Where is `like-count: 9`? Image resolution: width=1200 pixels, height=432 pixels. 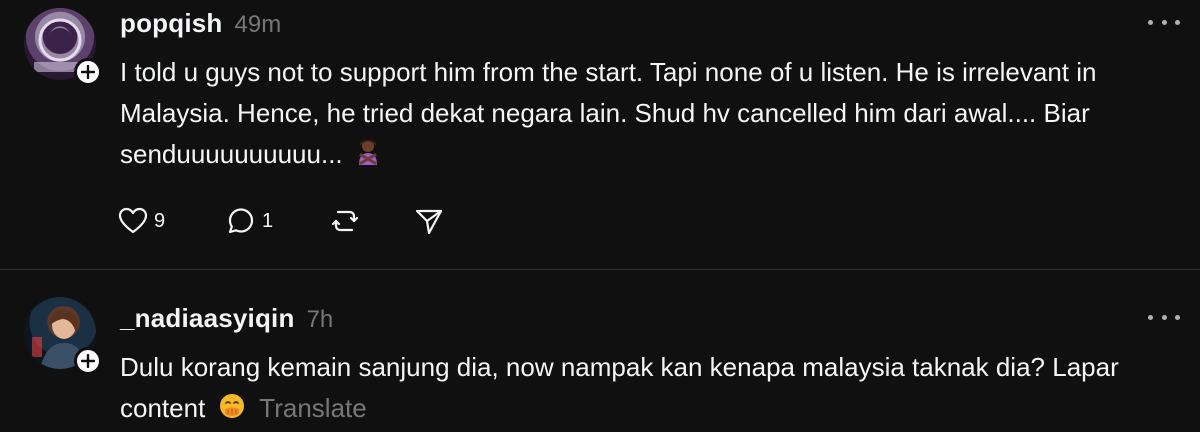
like-count: 9 is located at coordinates (160, 220).